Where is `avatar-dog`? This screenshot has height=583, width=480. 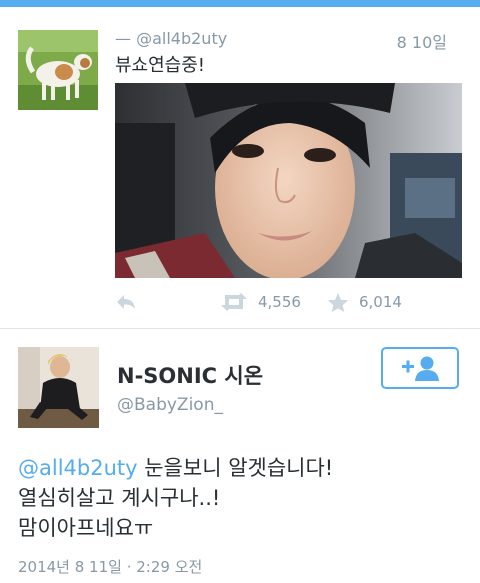
avatar-dog is located at coordinates (58, 70).